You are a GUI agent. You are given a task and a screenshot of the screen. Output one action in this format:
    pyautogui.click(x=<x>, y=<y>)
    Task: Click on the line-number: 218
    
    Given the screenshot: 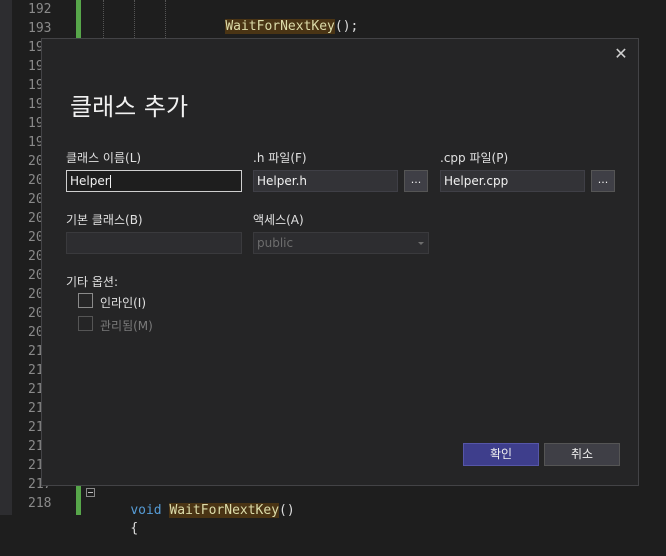 What is the action you would take?
    pyautogui.click(x=40, y=503)
    